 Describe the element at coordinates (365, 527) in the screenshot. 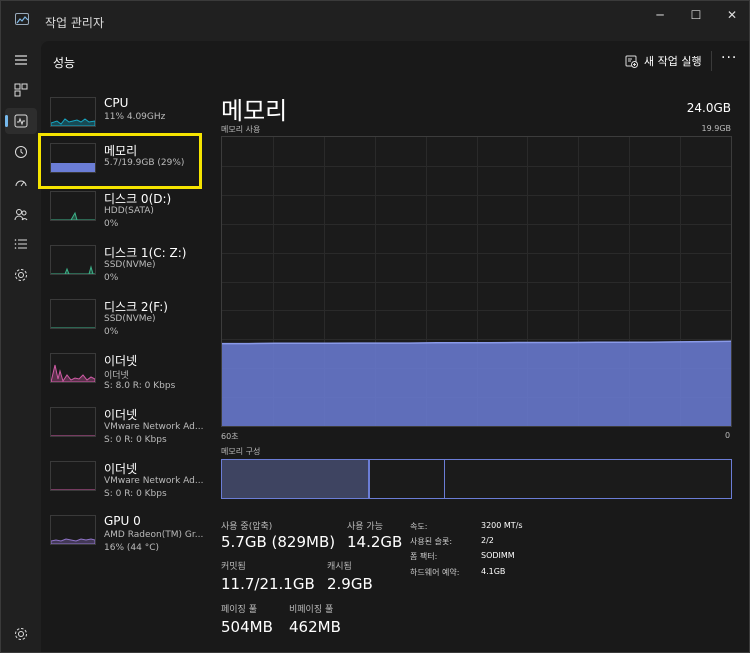

I see `available-label: 사용 가능` at that location.